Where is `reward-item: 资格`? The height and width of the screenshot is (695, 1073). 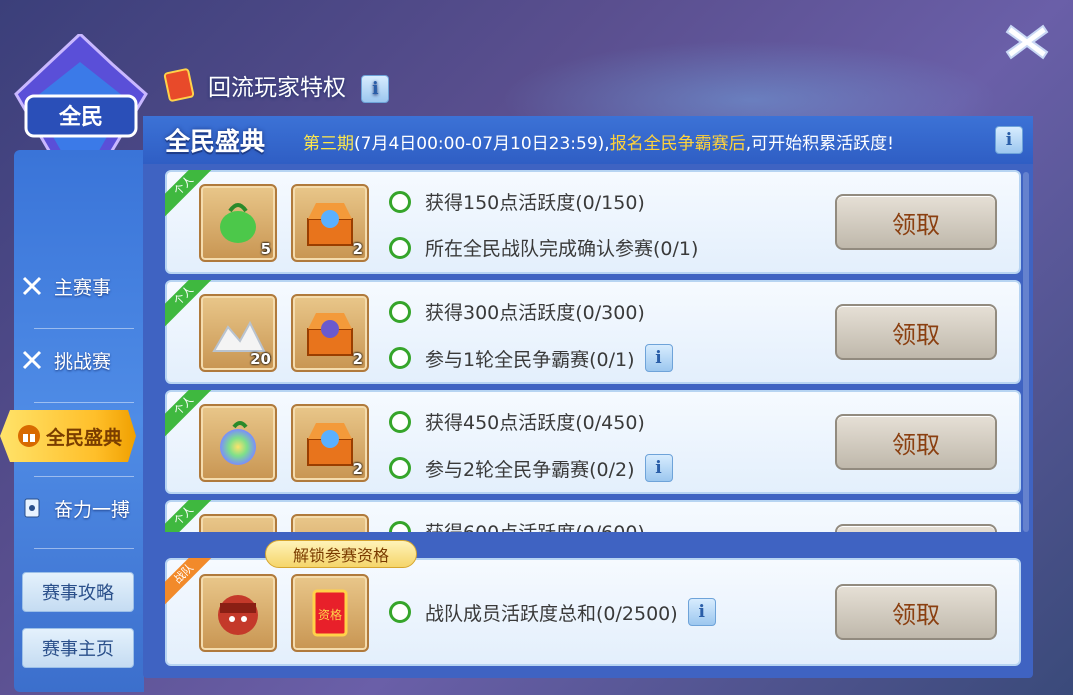
reward-item: 资格 is located at coordinates (330, 613).